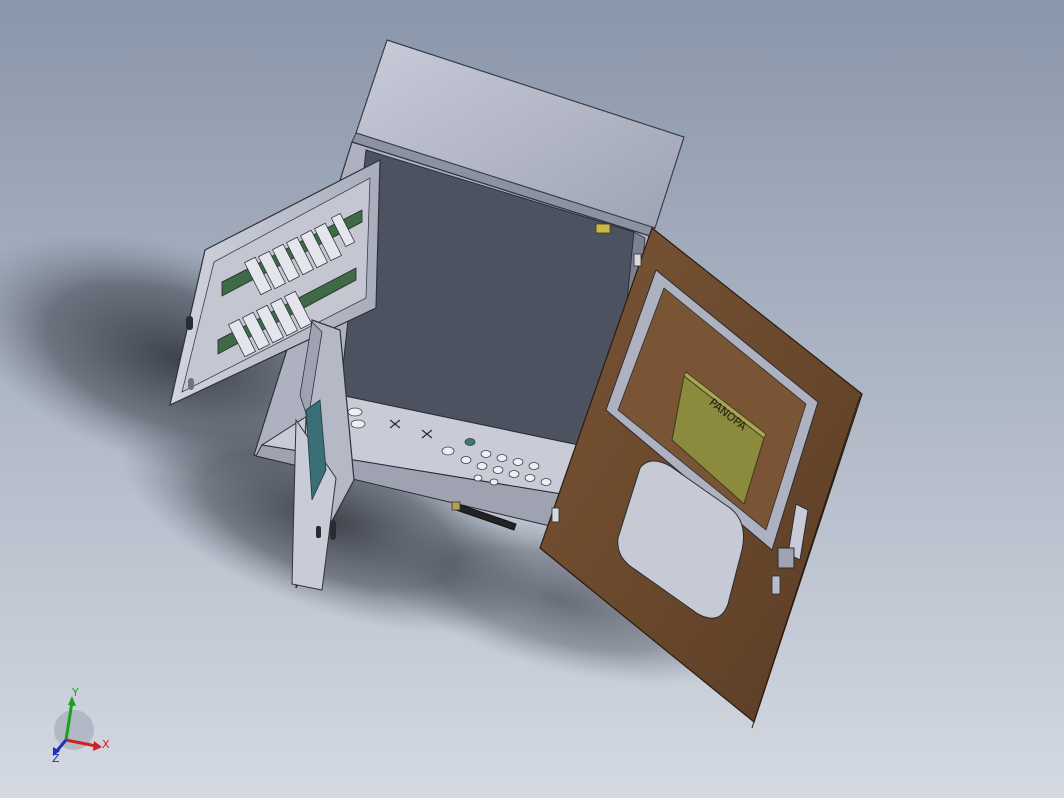 The width and height of the screenshot is (1064, 798). What do you see at coordinates (555, 515) in the screenshot?
I see `door-hinge-bottom` at bounding box center [555, 515].